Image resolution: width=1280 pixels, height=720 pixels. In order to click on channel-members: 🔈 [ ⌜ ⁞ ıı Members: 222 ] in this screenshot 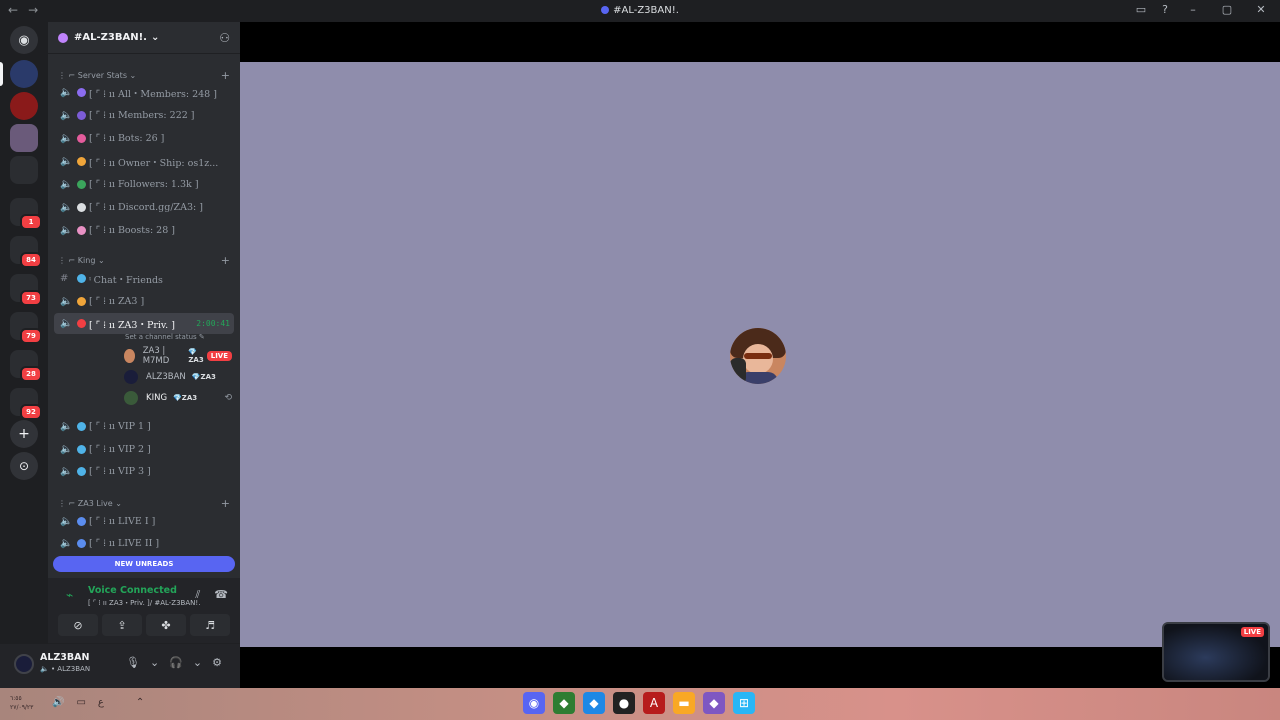, I will do `click(144, 115)`.